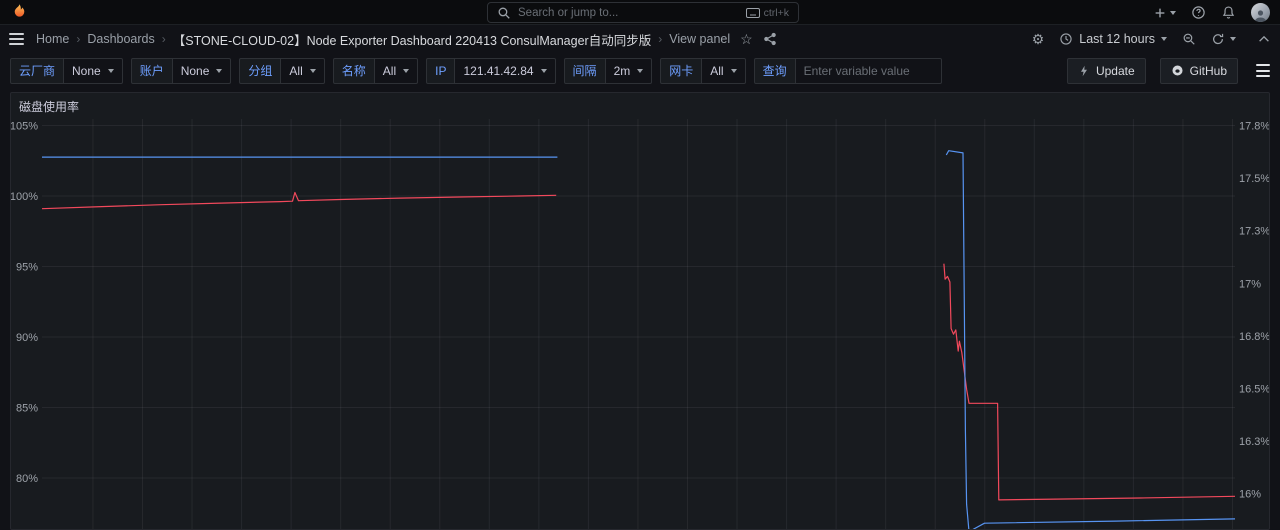 This screenshot has width=1280, height=530. Describe the element at coordinates (1160, 13) in the screenshot. I see `plus-icon` at that location.